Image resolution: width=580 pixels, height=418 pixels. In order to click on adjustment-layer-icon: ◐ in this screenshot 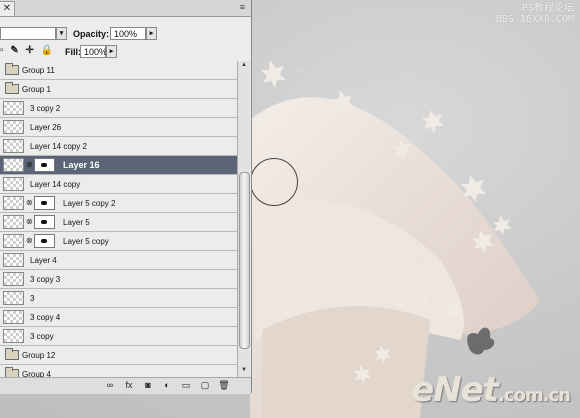, I will do `click(167, 385)`.